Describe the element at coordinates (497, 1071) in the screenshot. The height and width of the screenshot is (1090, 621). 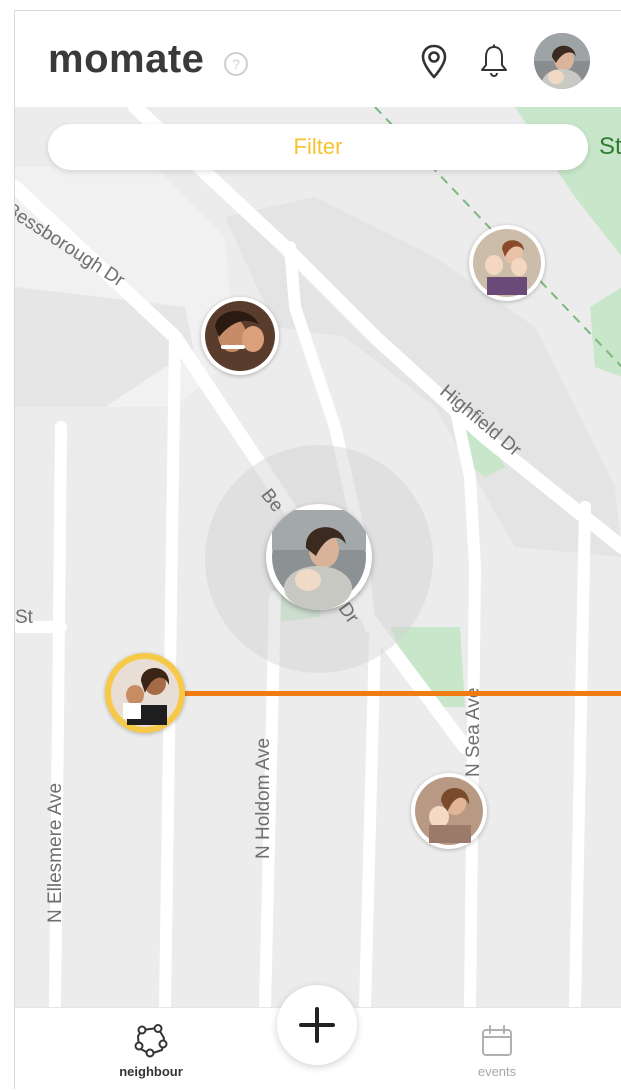
I see `nav-label-events: events` at that location.